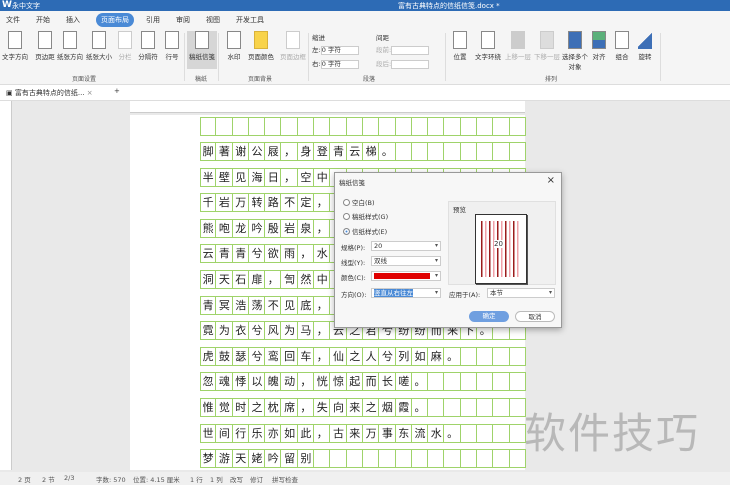 Image resolution: width=730 pixels, height=485 pixels. What do you see at coordinates (148, 40) in the screenshot?
I see `breaks-icon` at bounding box center [148, 40].